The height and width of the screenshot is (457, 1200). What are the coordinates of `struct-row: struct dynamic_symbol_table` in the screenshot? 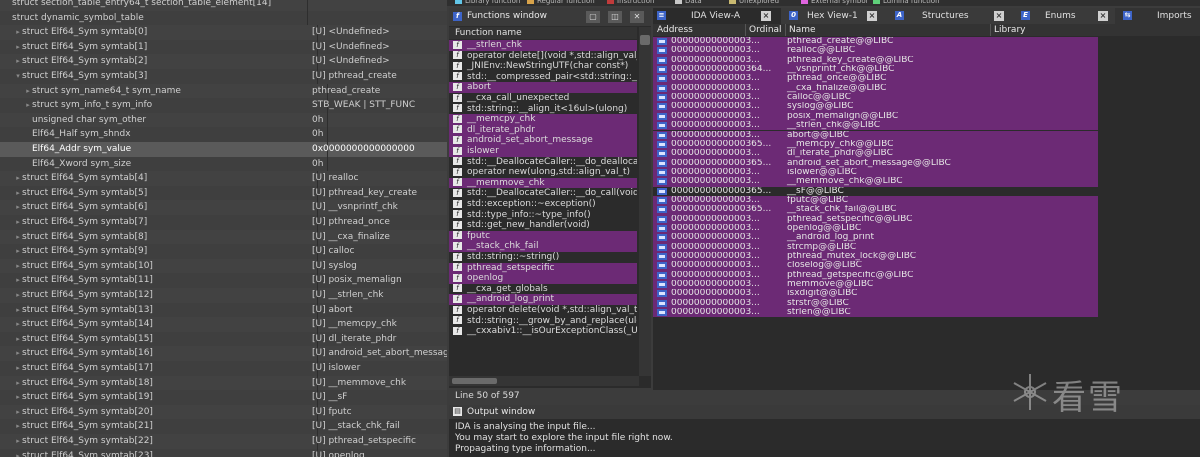 It's located at (223, 18).